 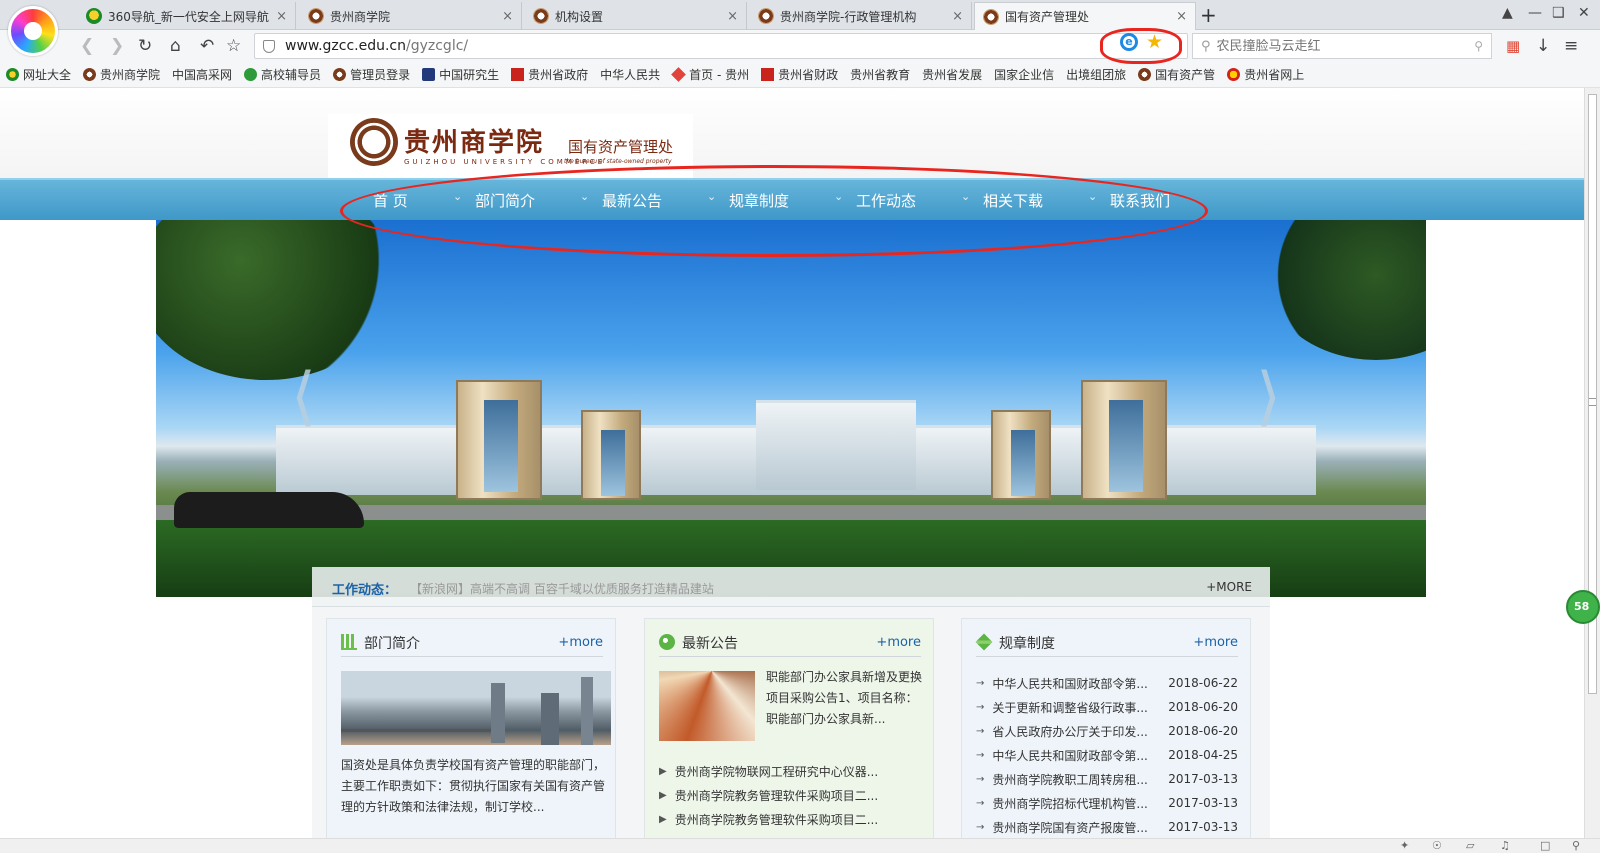 I want to click on vertical-scrollbar, so click(x=1592, y=463).